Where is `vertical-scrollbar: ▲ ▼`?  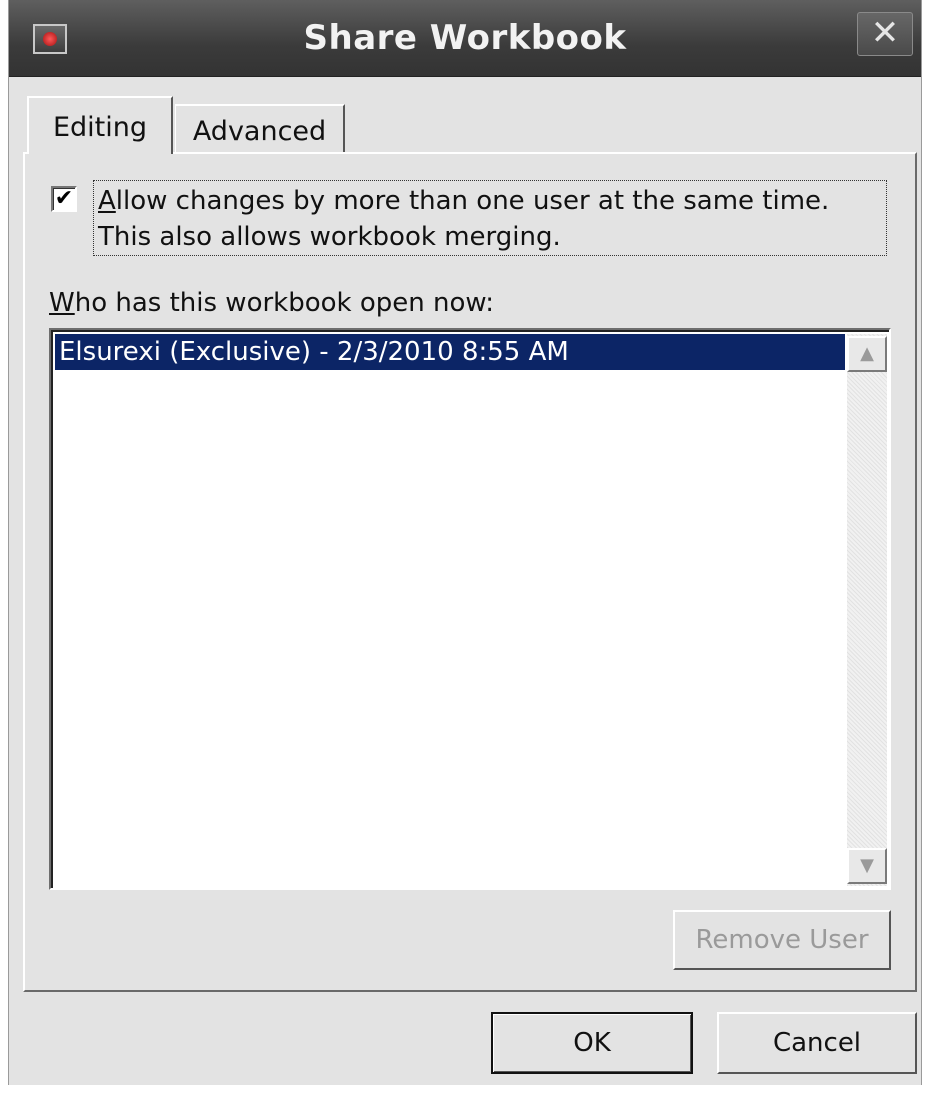
vertical-scrollbar: ▲ ▼ is located at coordinates (867, 610).